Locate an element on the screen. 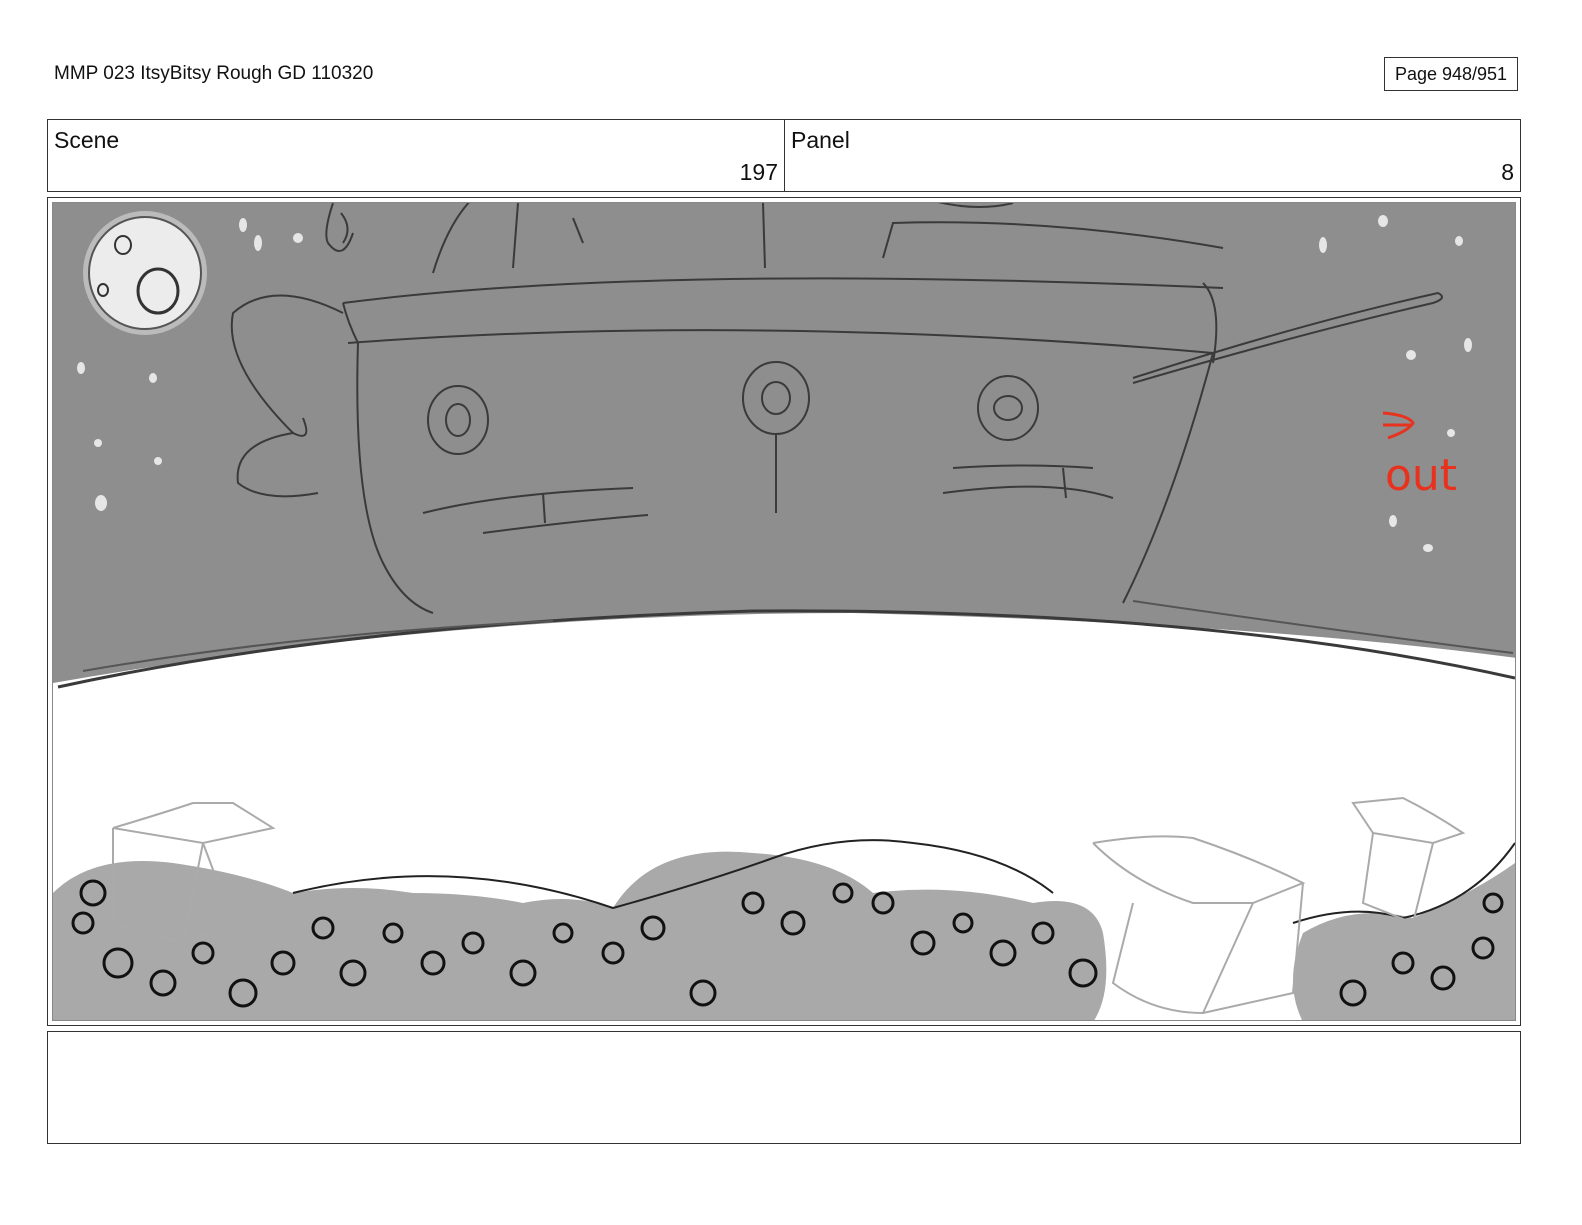 This screenshot has height=1225, width=1582. scene-cell: Scene 197 is located at coordinates (416, 155).